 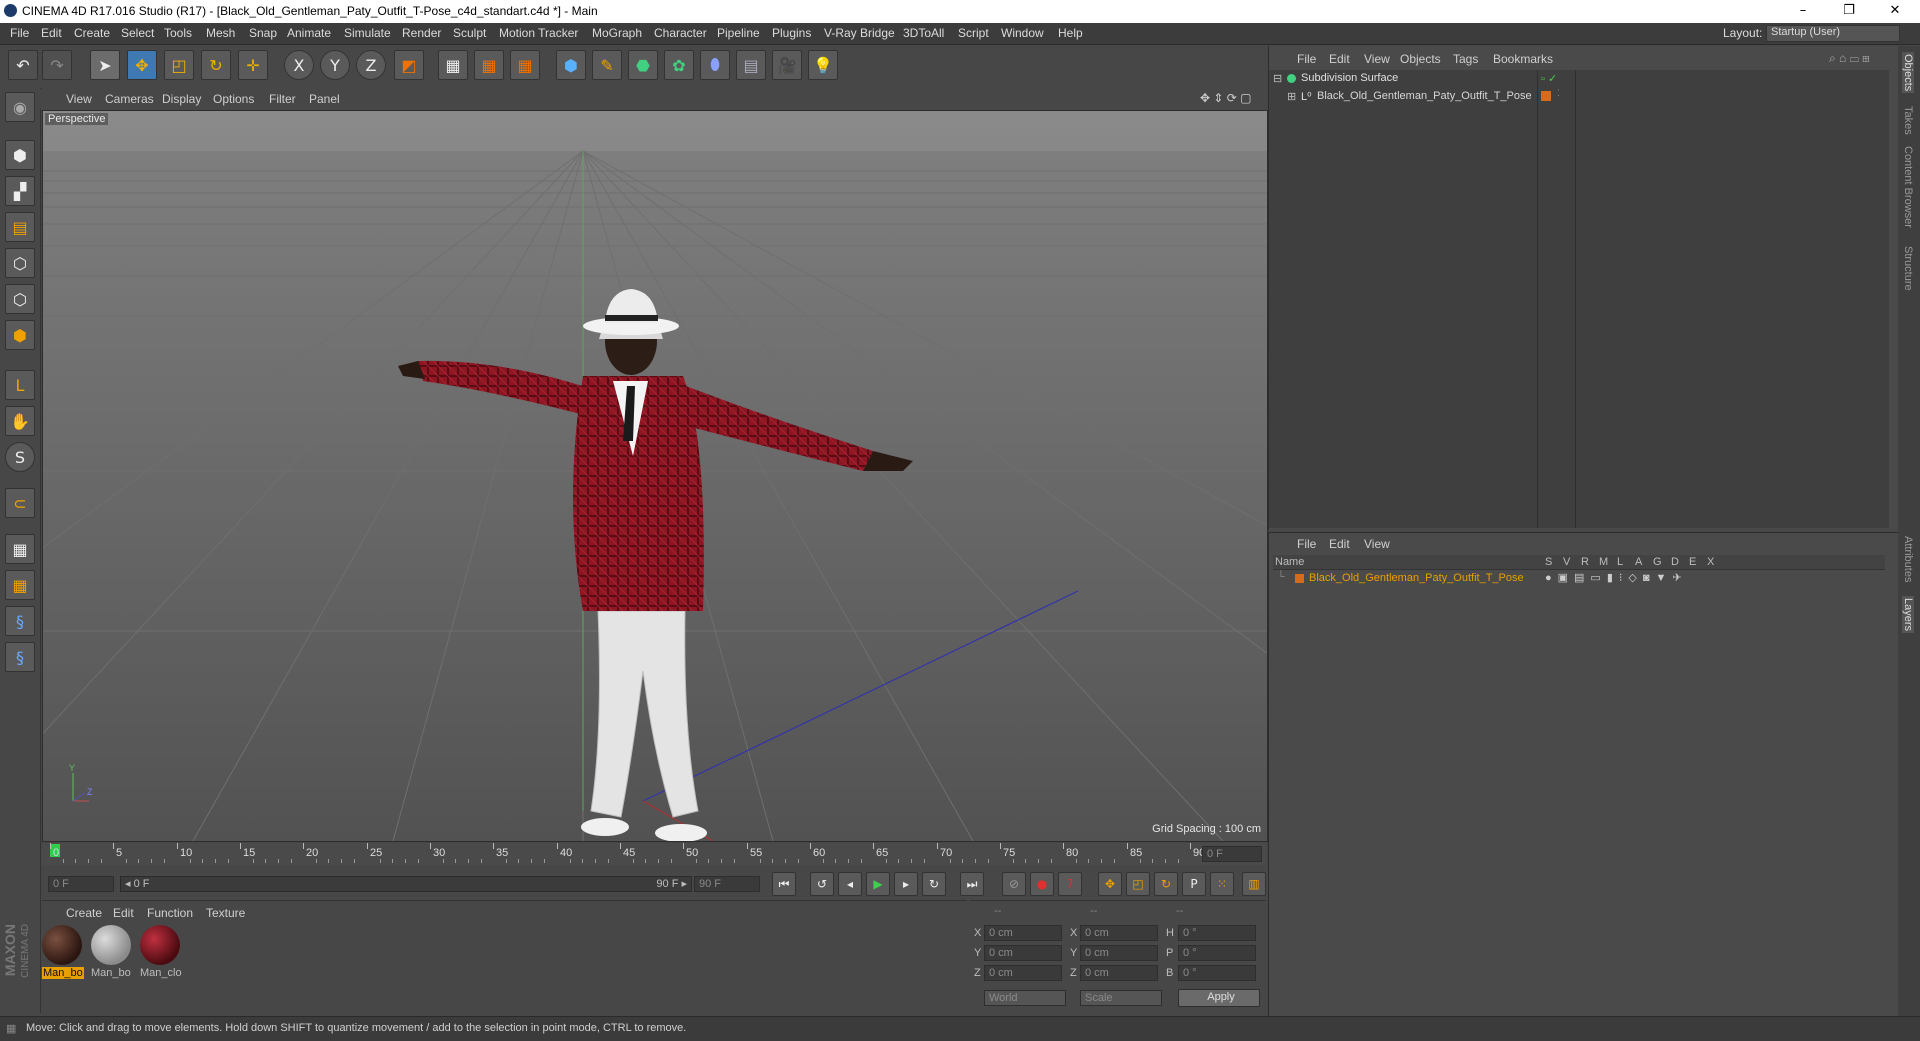 I want to click on next-key-icon: ↻, so click(x=934, y=884).